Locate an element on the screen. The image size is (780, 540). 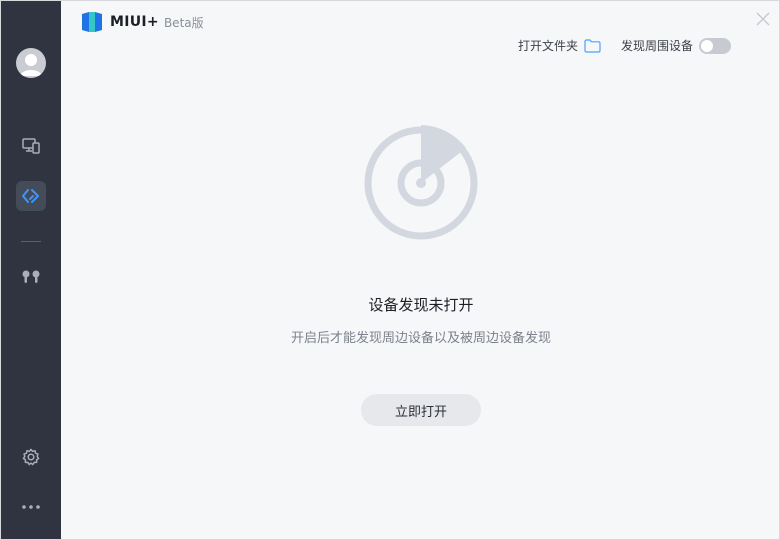
more-button is located at coordinates (31, 507).